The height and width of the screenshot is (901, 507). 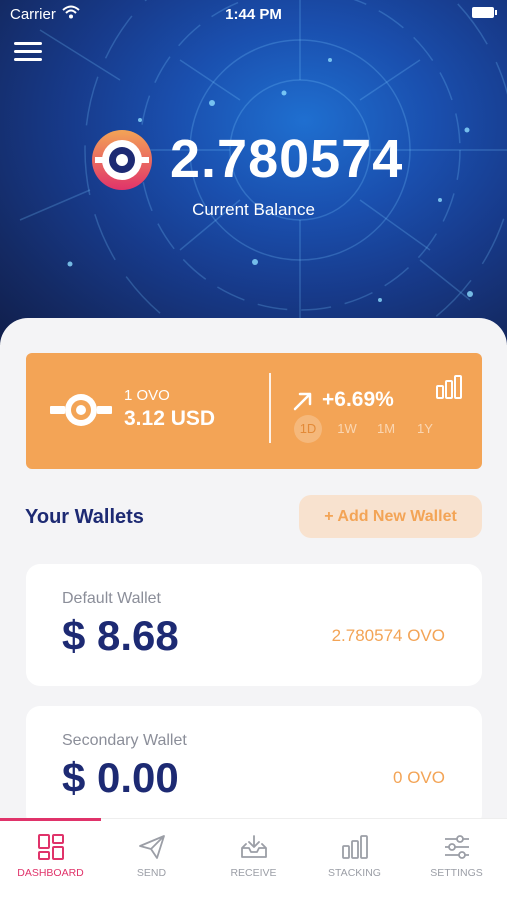 What do you see at coordinates (253, 873) in the screenshot?
I see `tab-label: RECEIVE` at bounding box center [253, 873].